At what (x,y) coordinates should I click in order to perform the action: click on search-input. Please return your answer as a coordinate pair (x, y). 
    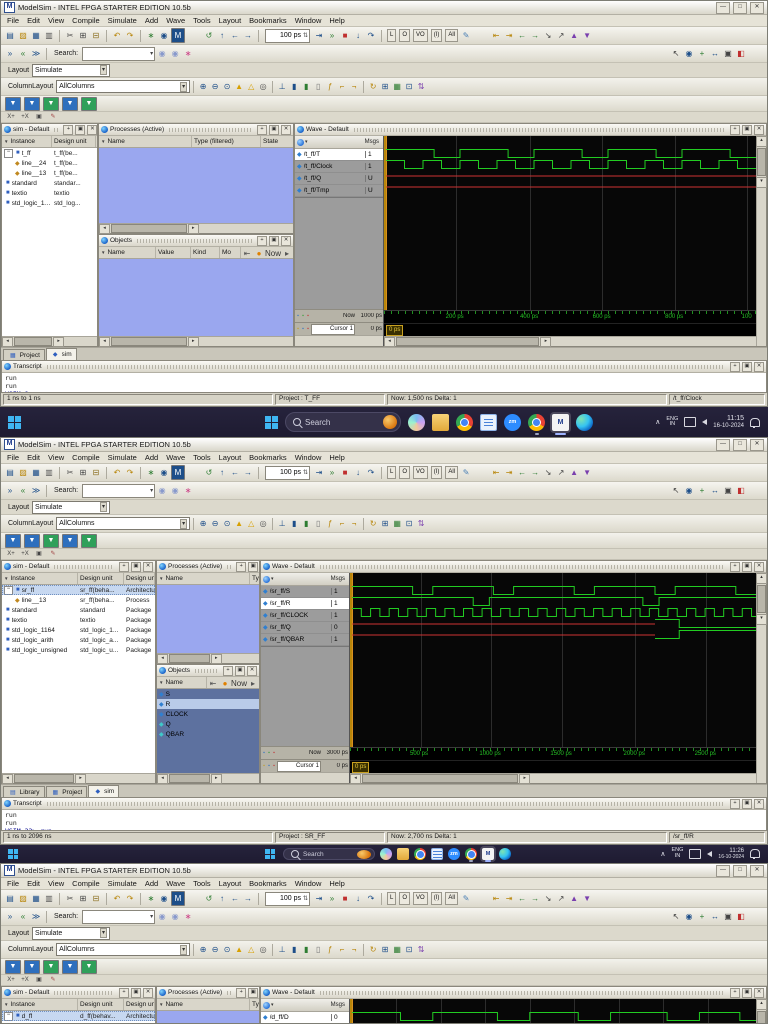
    Looking at the image, I should click on (116, 916).